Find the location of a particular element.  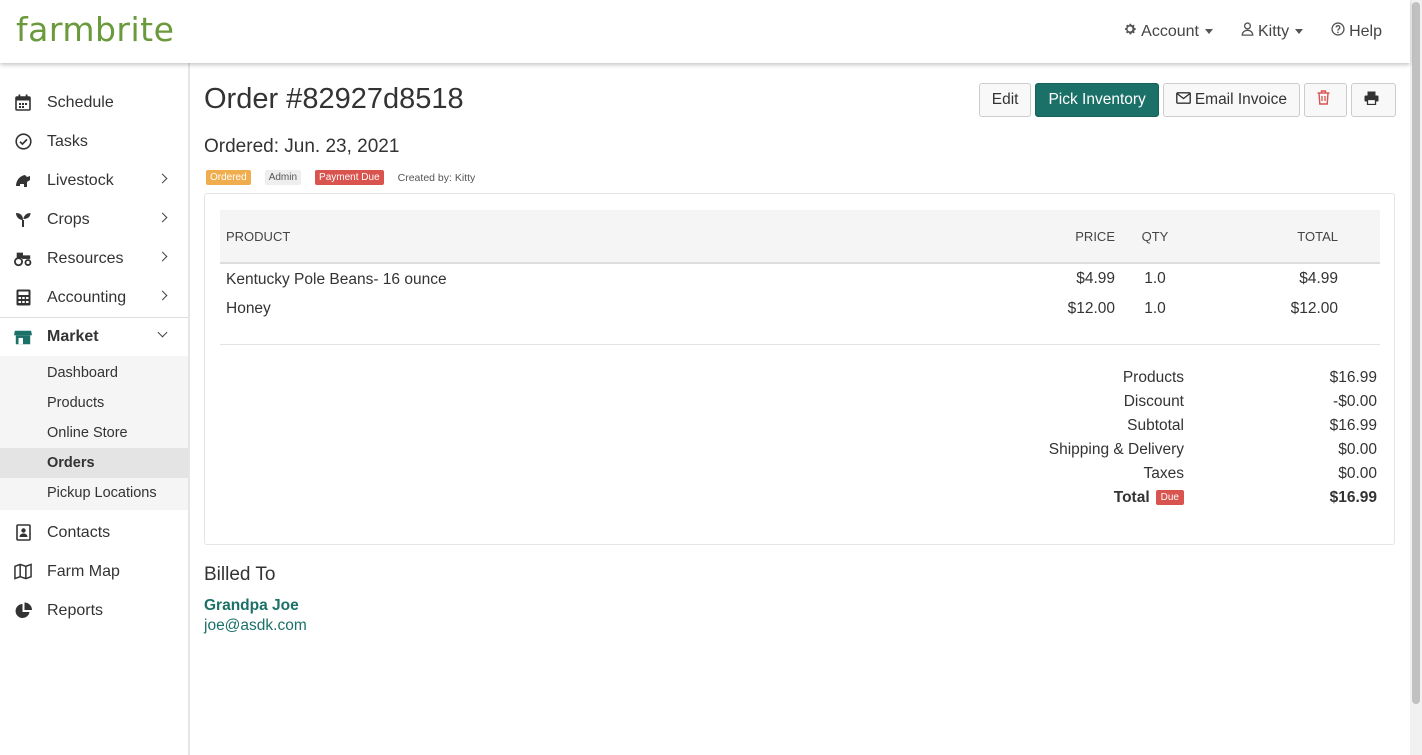

page-scrollbar is located at coordinates (1416, 377).